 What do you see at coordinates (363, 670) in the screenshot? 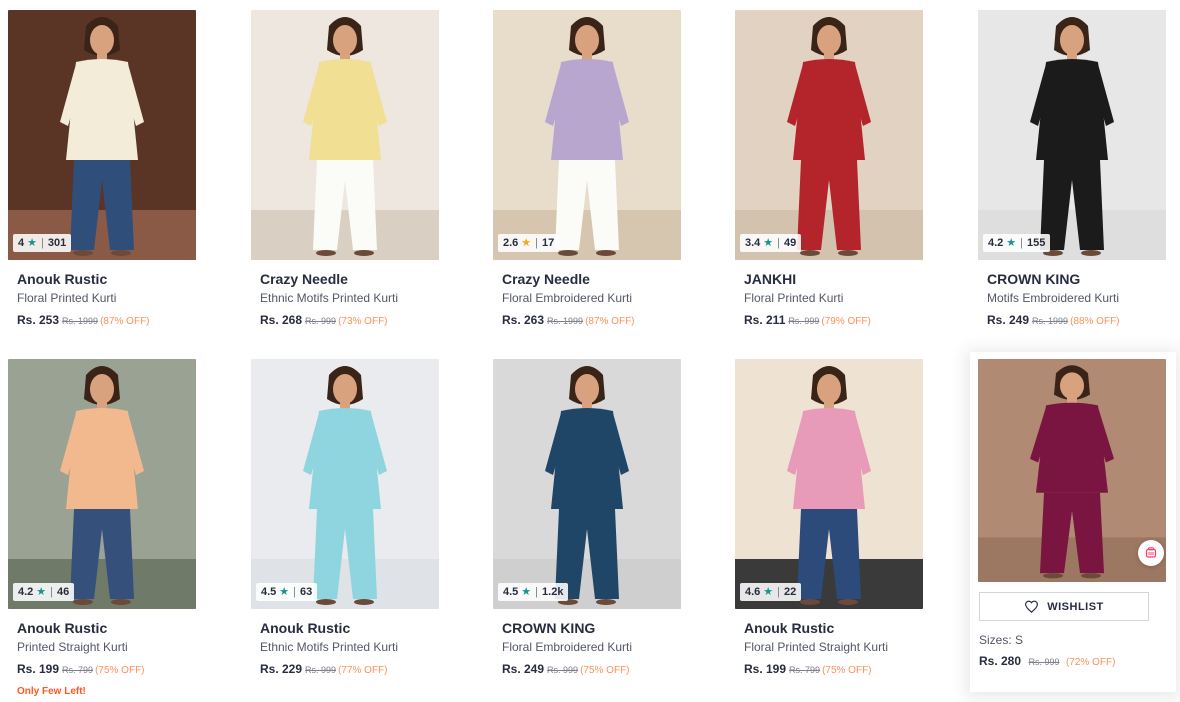
I see `discount-label: (77% OFF)` at bounding box center [363, 670].